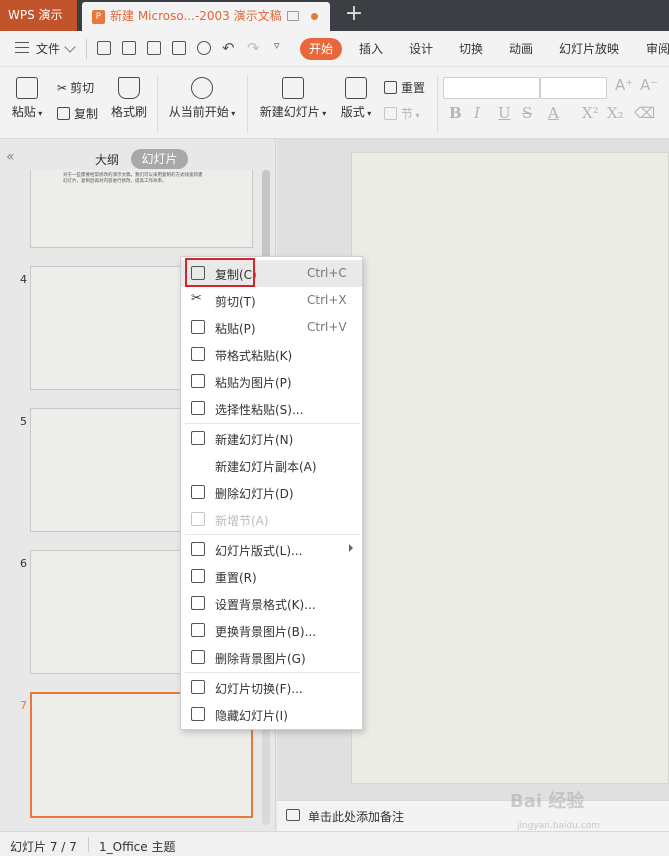 The width and height of the screenshot is (669, 856). Describe the element at coordinates (351, 548) in the screenshot. I see `submenu-arrow-icon` at that location.